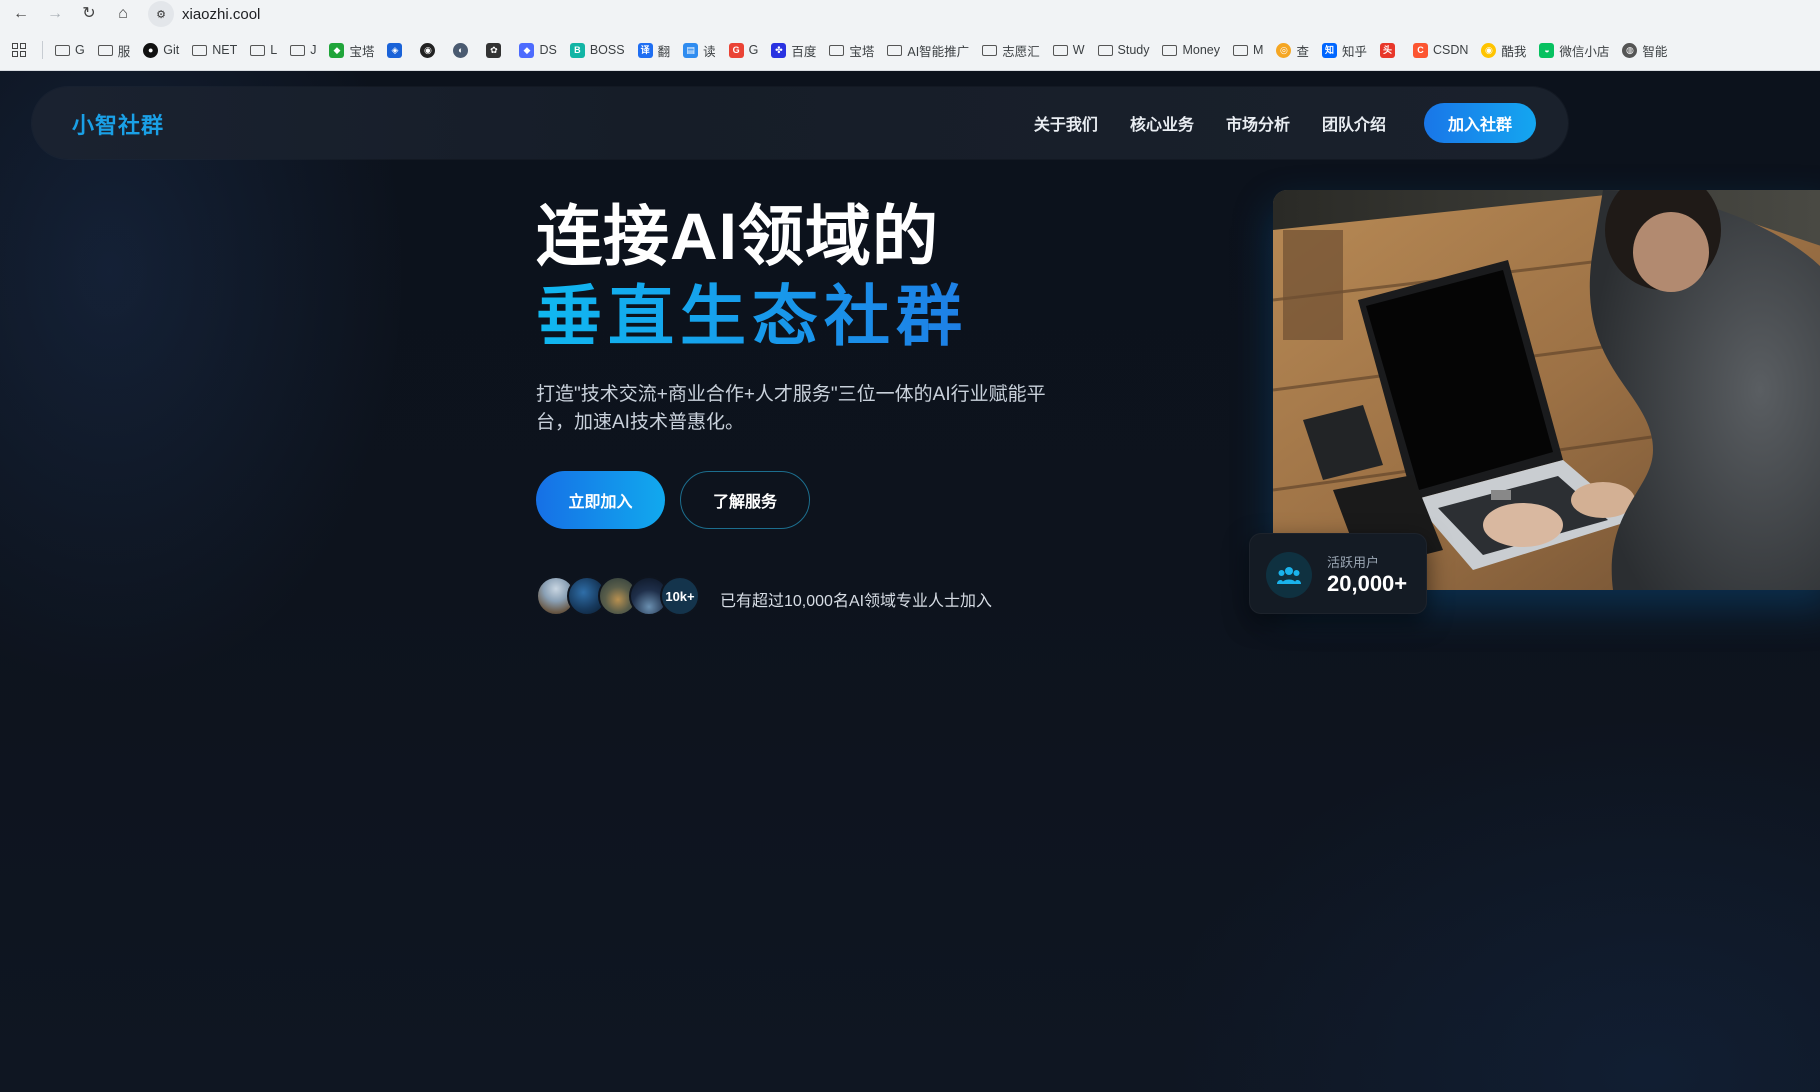  What do you see at coordinates (1066, 123) in the screenshot?
I see `nav-link-about: 关于我们` at bounding box center [1066, 123].